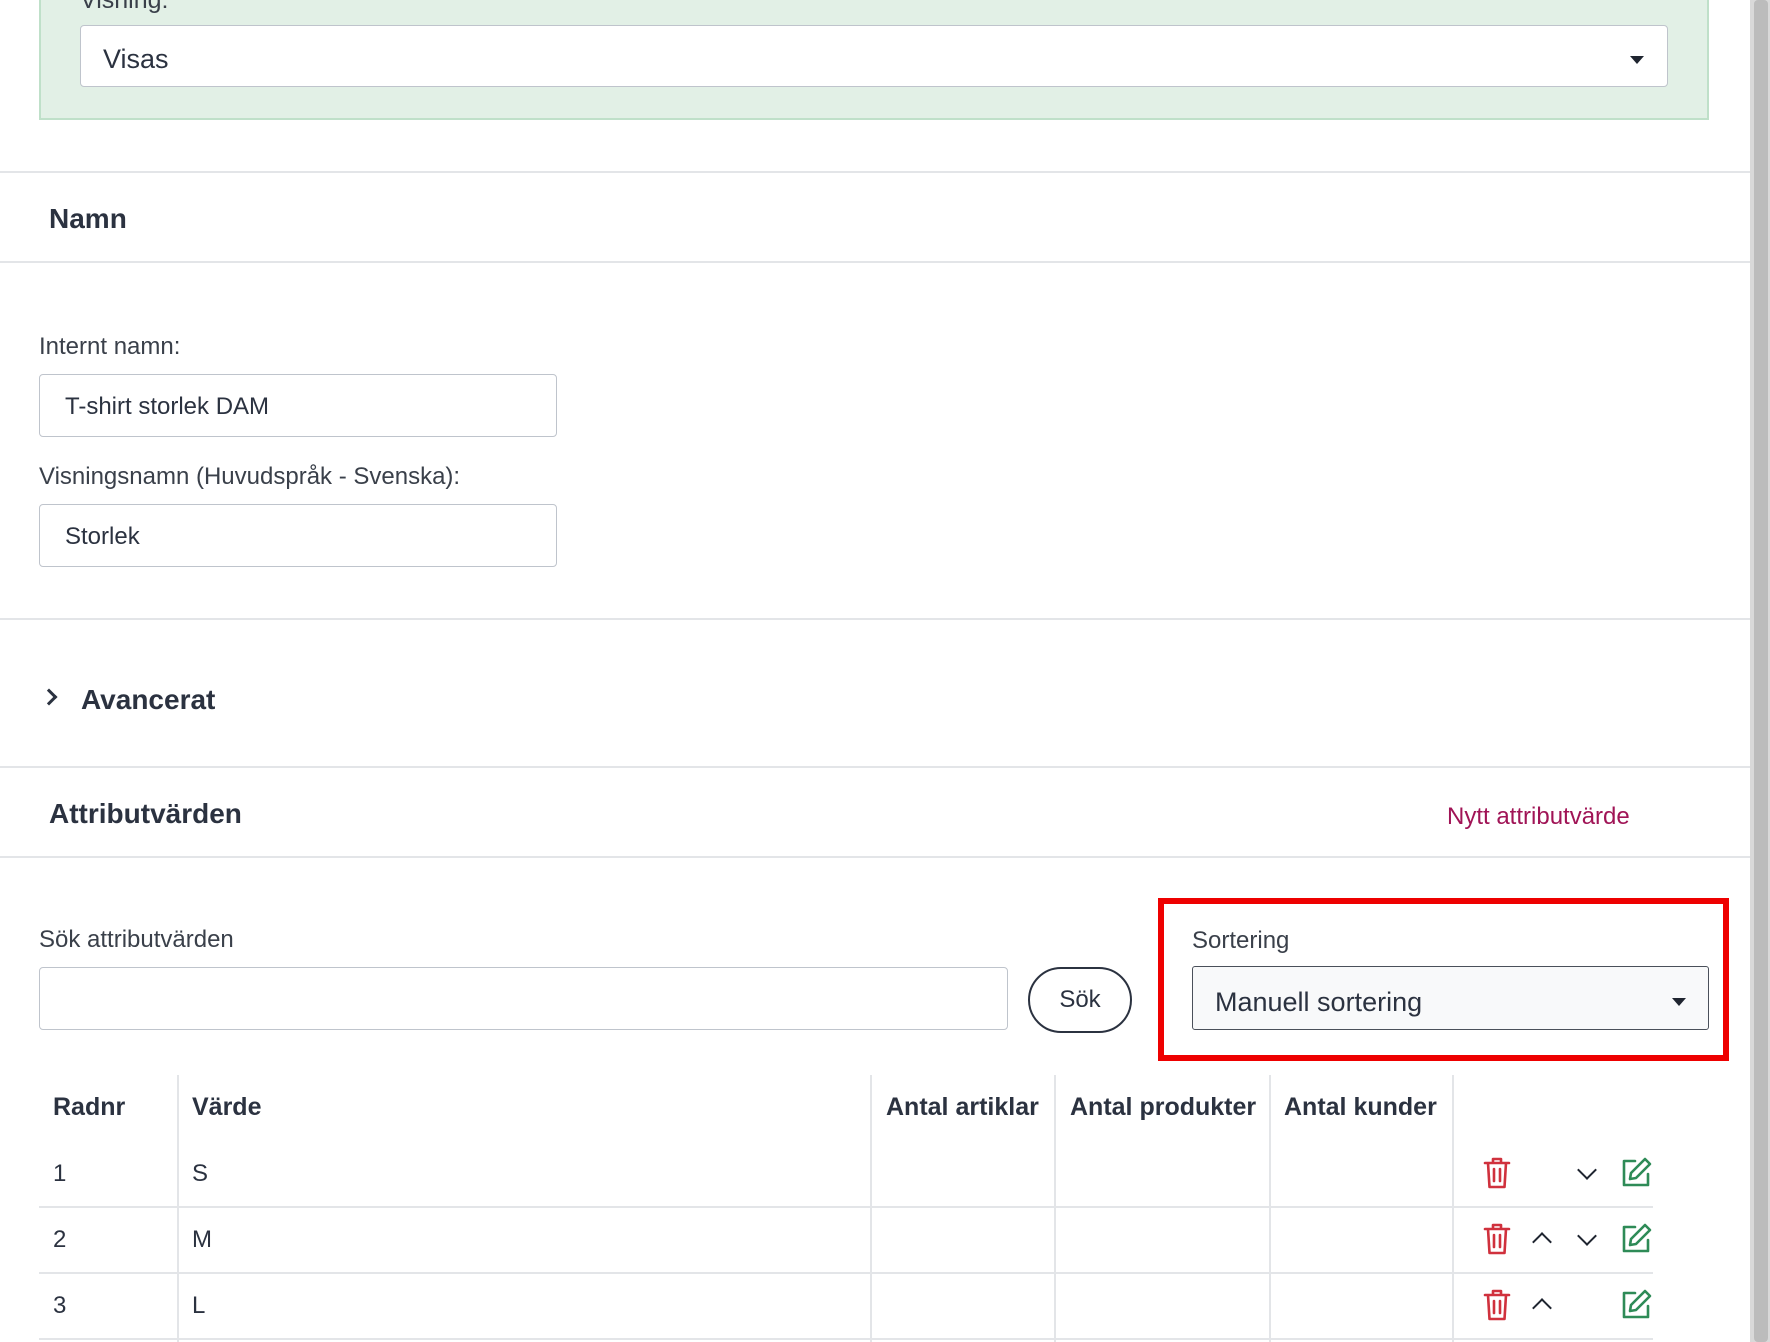 This screenshot has height=1342, width=1770. What do you see at coordinates (88, 218) in the screenshot?
I see `section-title-namn: Namn` at bounding box center [88, 218].